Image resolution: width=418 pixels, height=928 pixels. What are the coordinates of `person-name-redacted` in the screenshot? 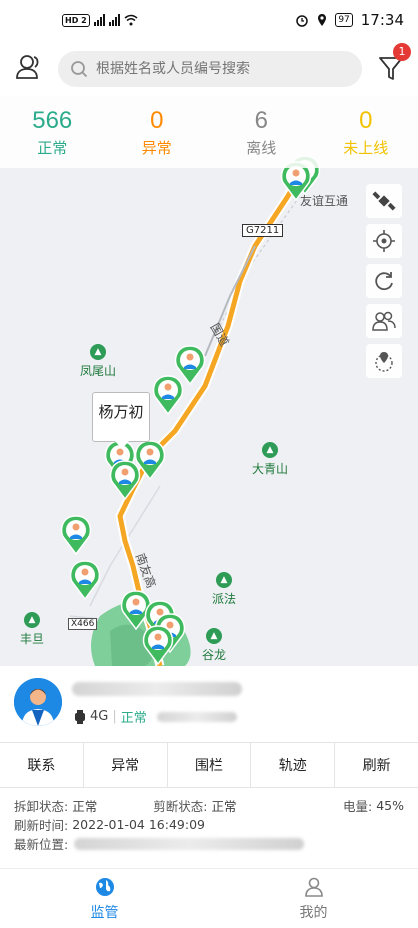 It's located at (157, 689).